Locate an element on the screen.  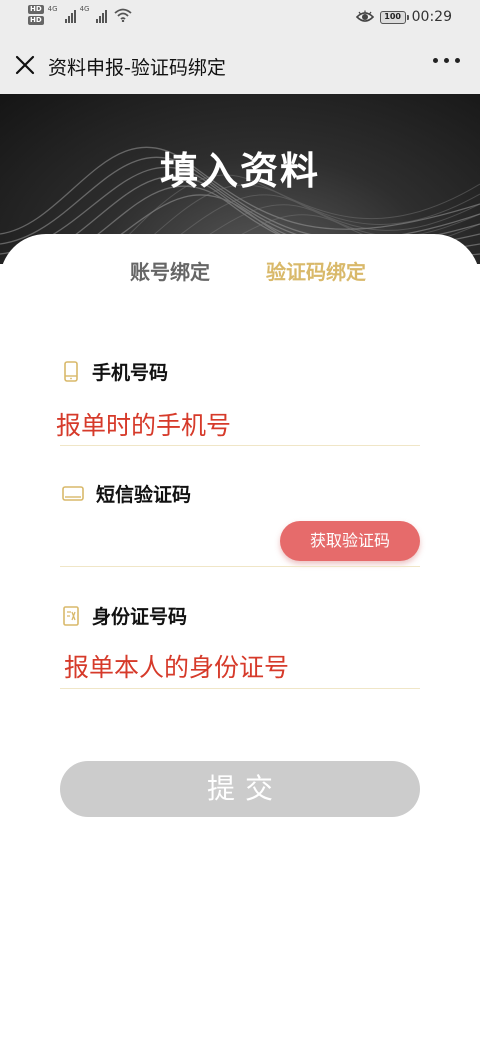
eye-comfort-icon is located at coordinates (364, 16).